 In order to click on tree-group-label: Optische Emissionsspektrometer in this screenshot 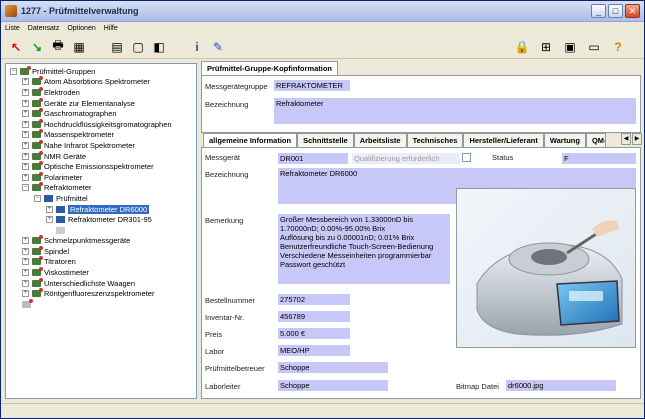, I will do `click(99, 167)`.